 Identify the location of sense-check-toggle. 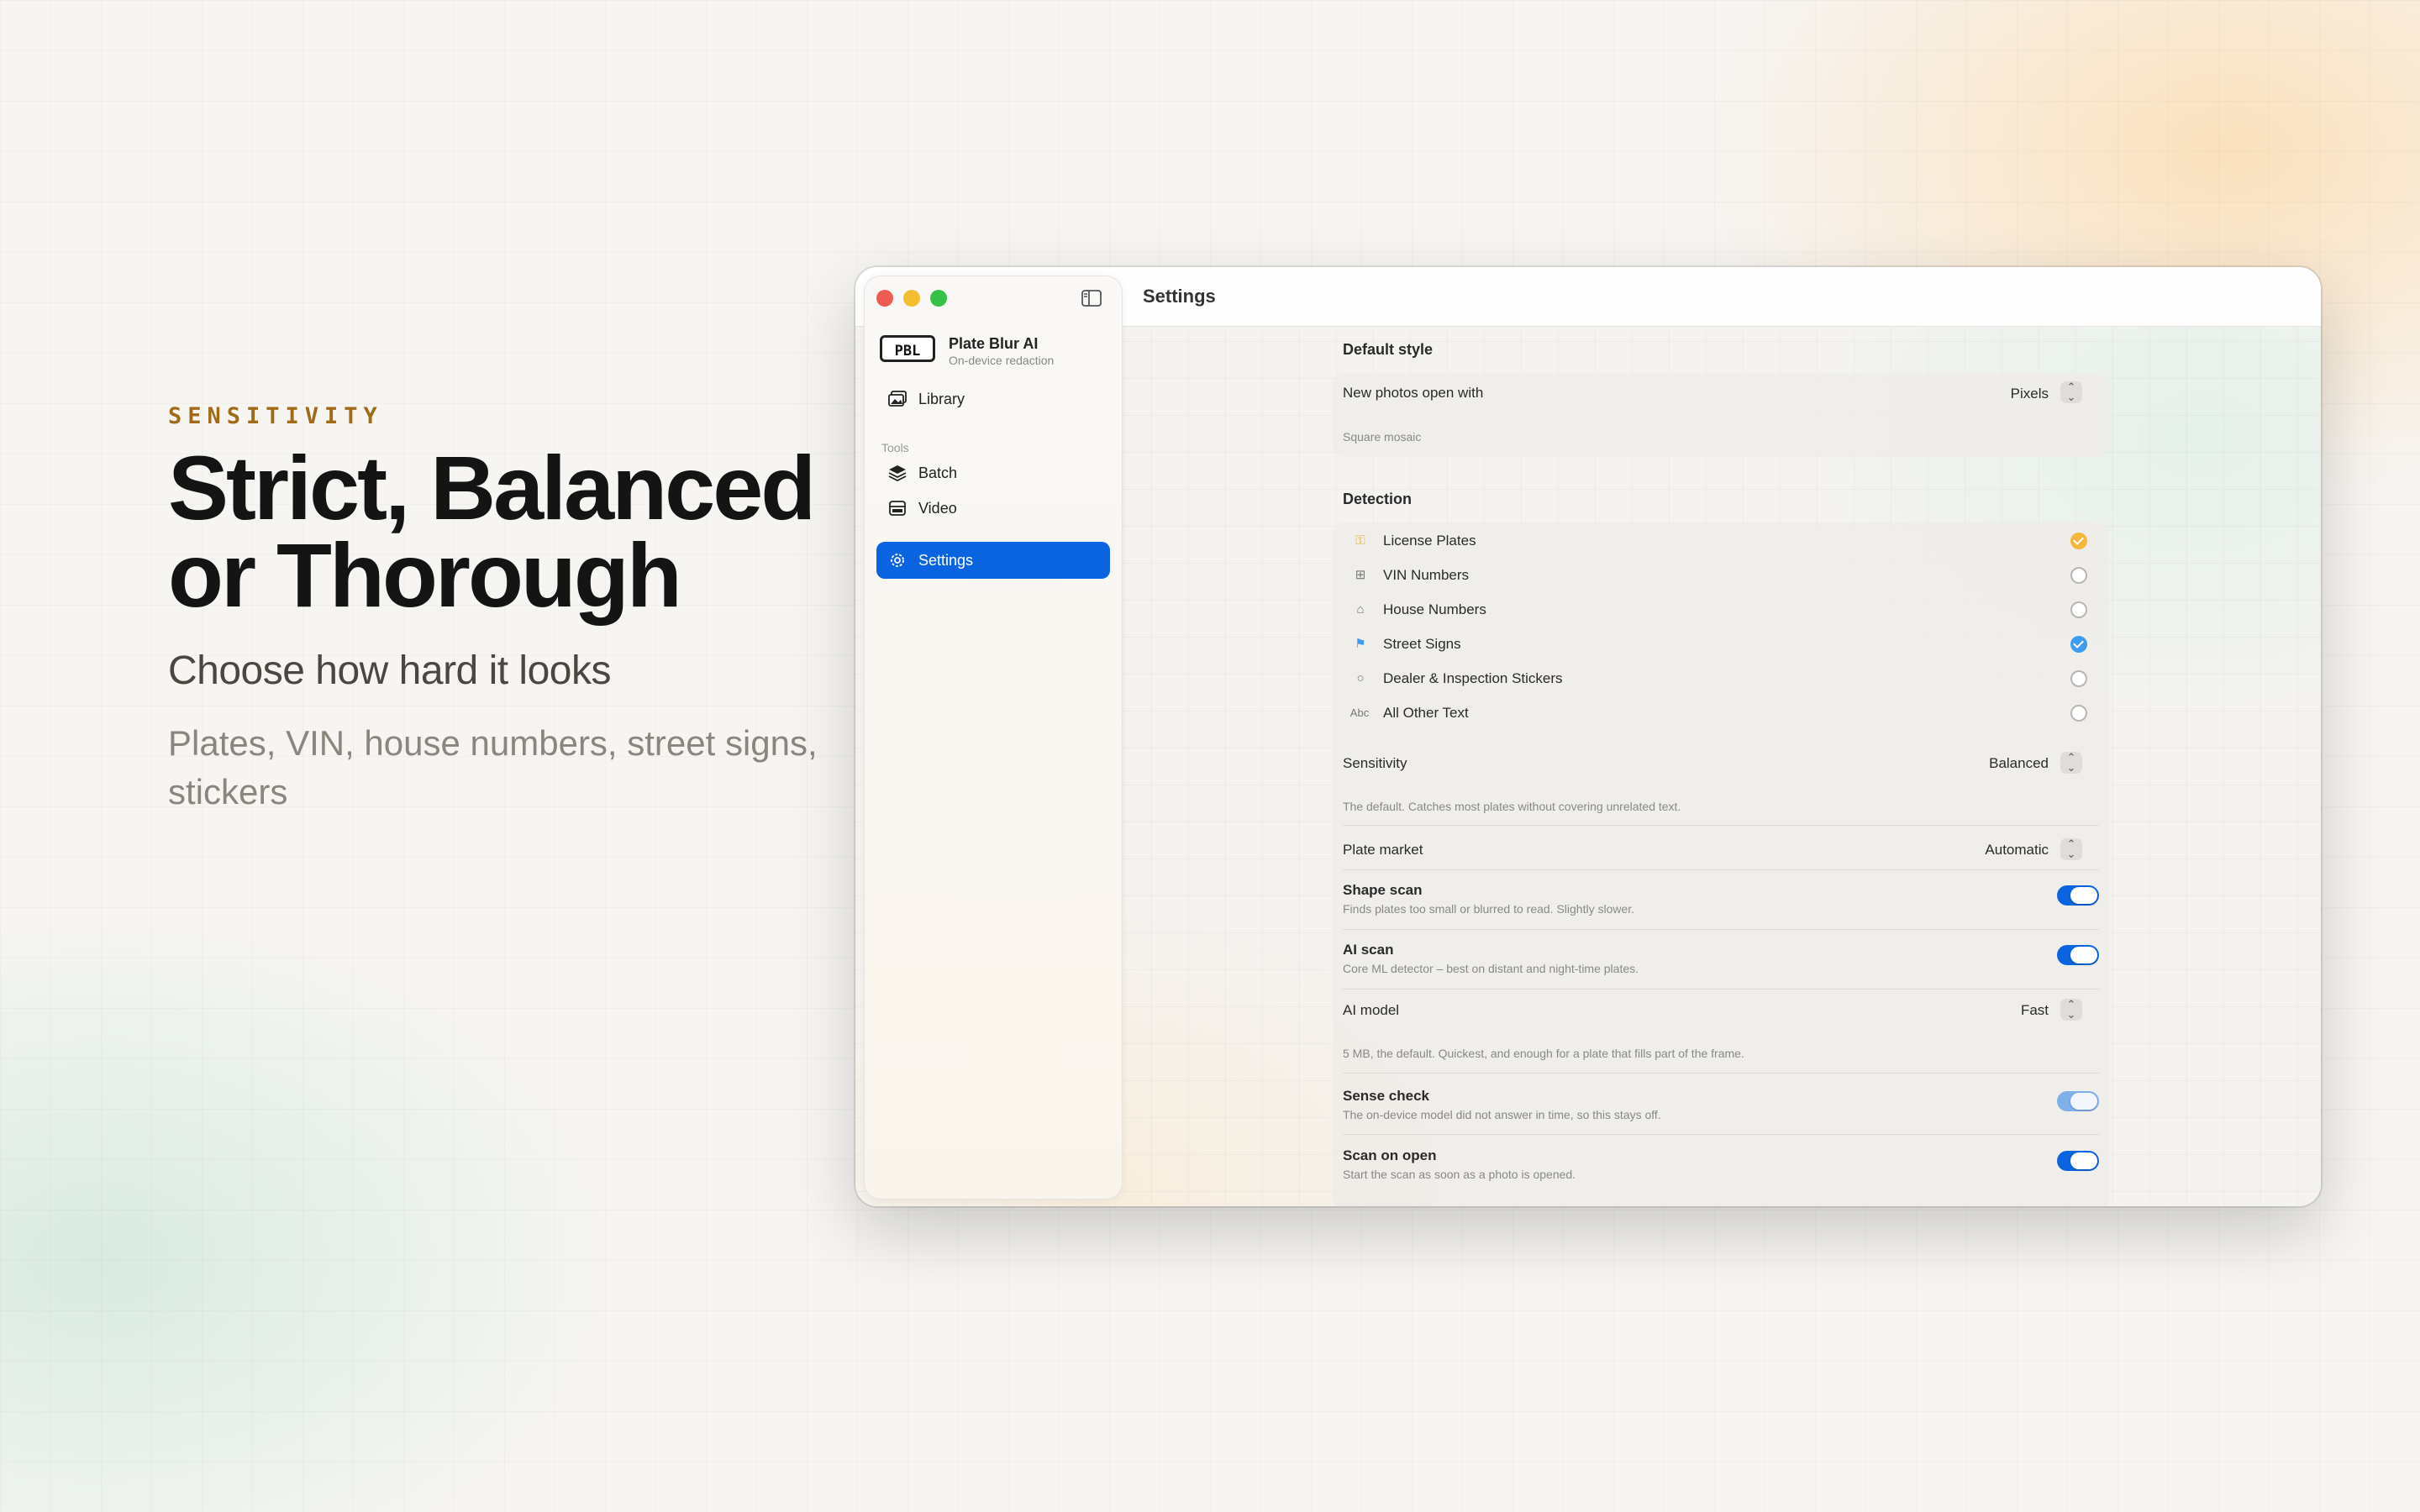
(2078, 1101).